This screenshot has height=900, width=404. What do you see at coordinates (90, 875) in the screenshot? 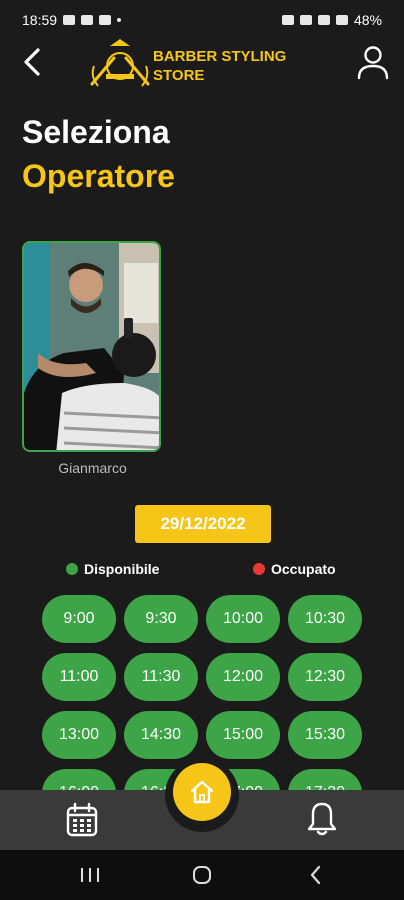
I see `recent-apps-icon` at bounding box center [90, 875].